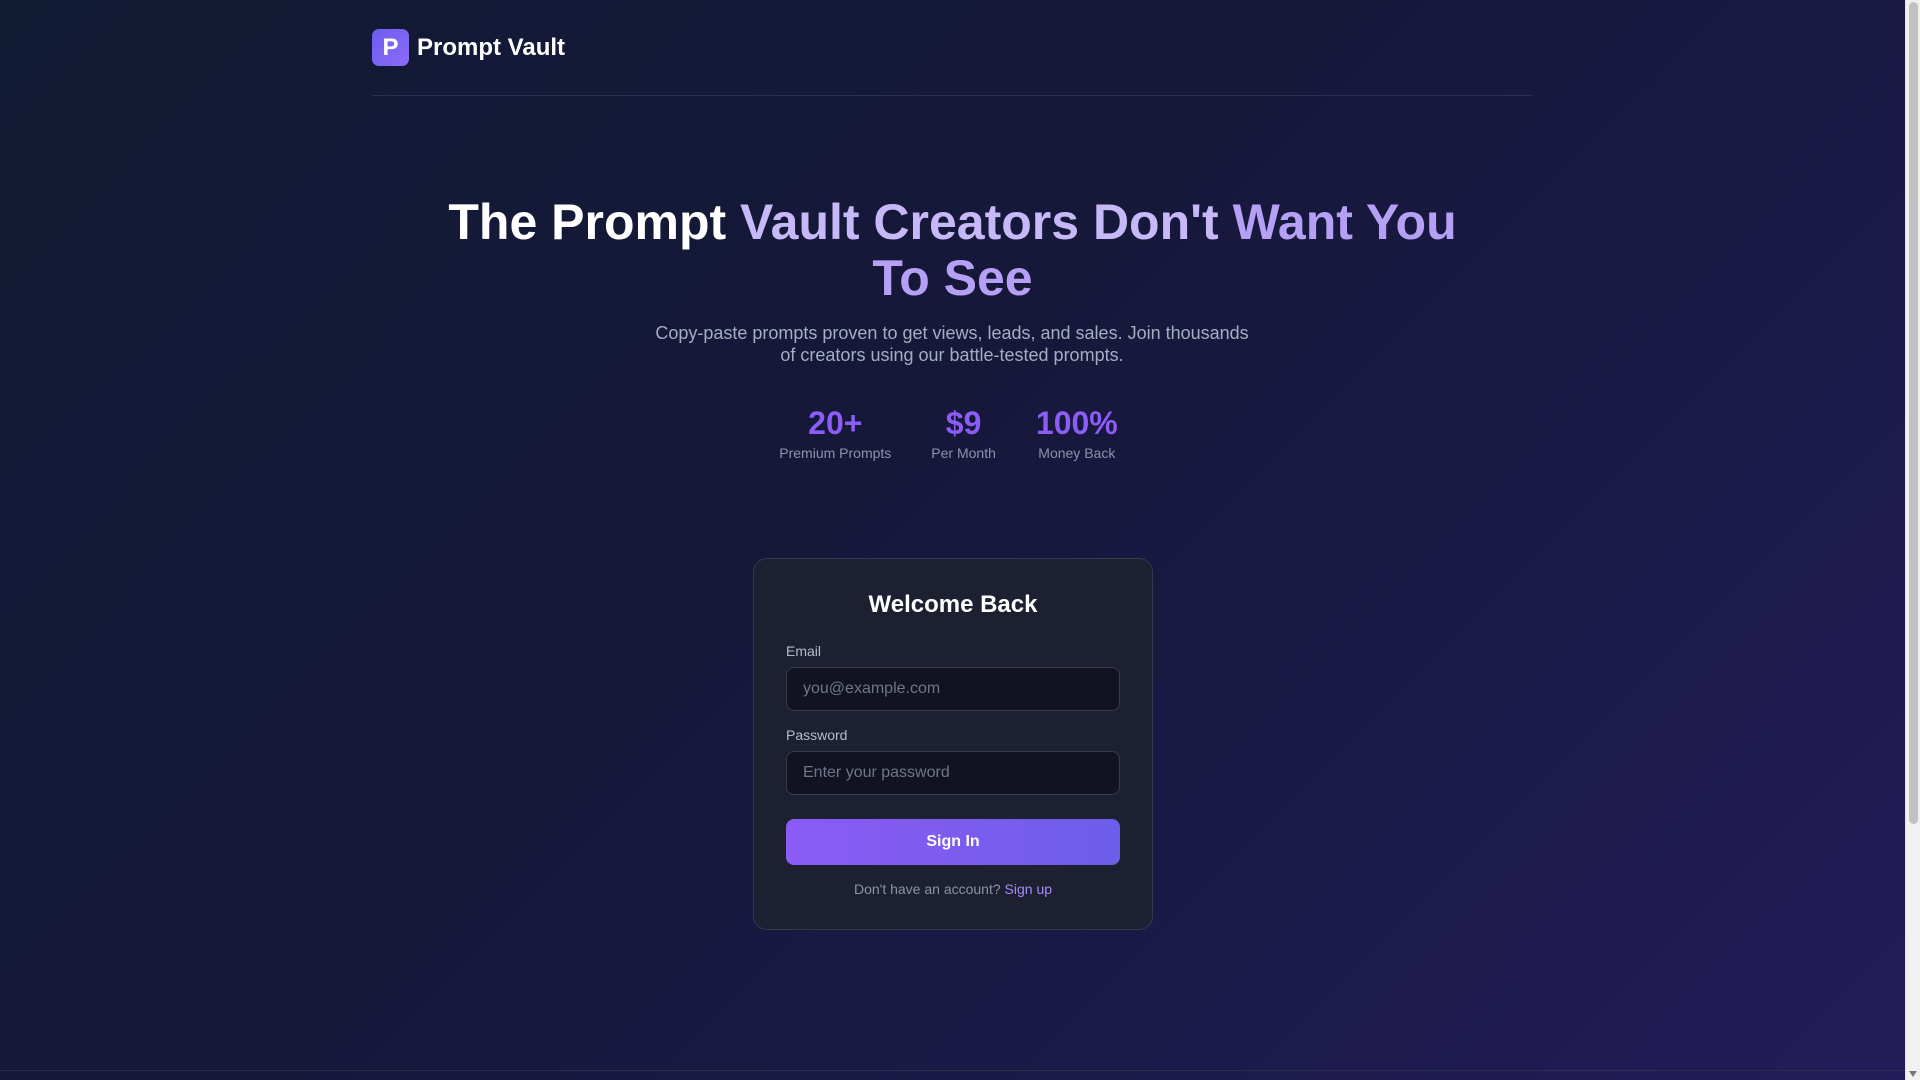 The width and height of the screenshot is (1920, 1080). What do you see at coordinates (952, 1070) in the screenshot?
I see `footer-divider` at bounding box center [952, 1070].